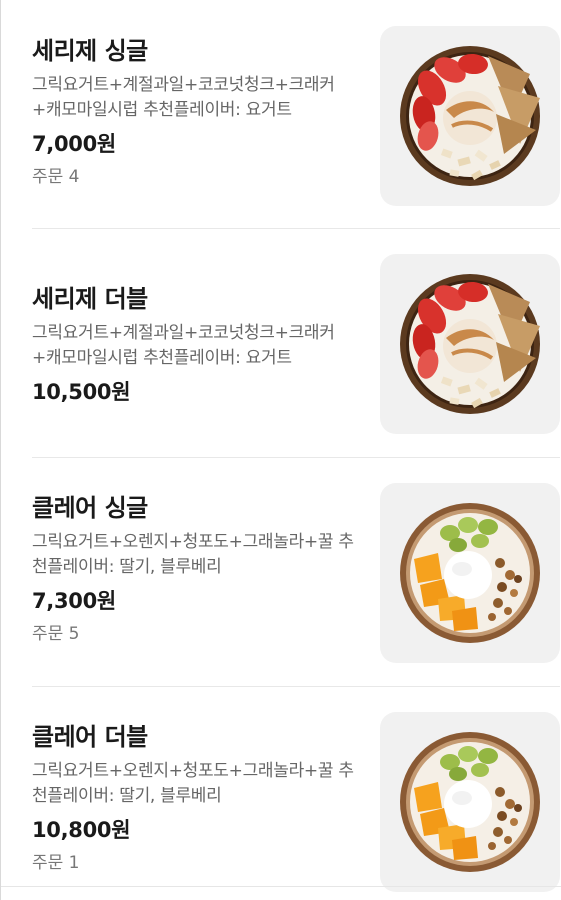  I want to click on bottom-divider, so click(281, 886).